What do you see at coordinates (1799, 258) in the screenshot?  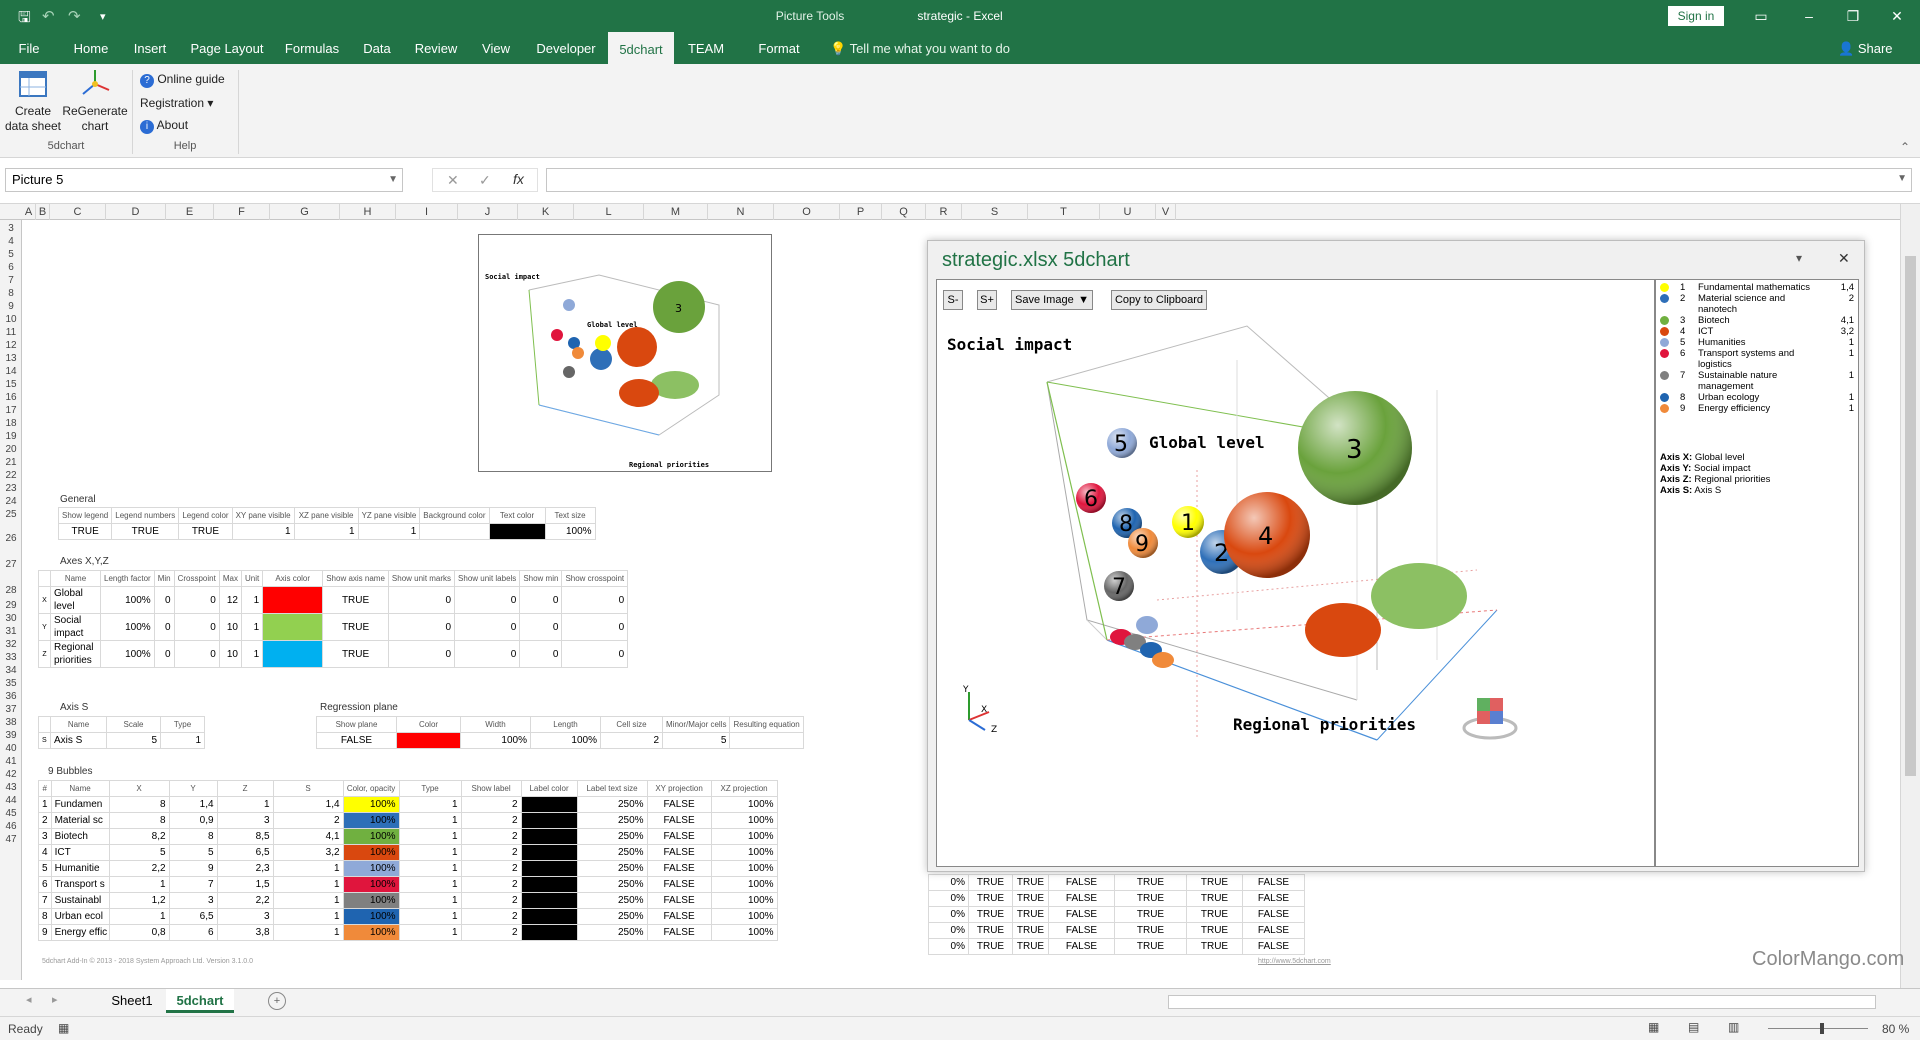 I see `panel-menu-icon: ▾` at bounding box center [1799, 258].